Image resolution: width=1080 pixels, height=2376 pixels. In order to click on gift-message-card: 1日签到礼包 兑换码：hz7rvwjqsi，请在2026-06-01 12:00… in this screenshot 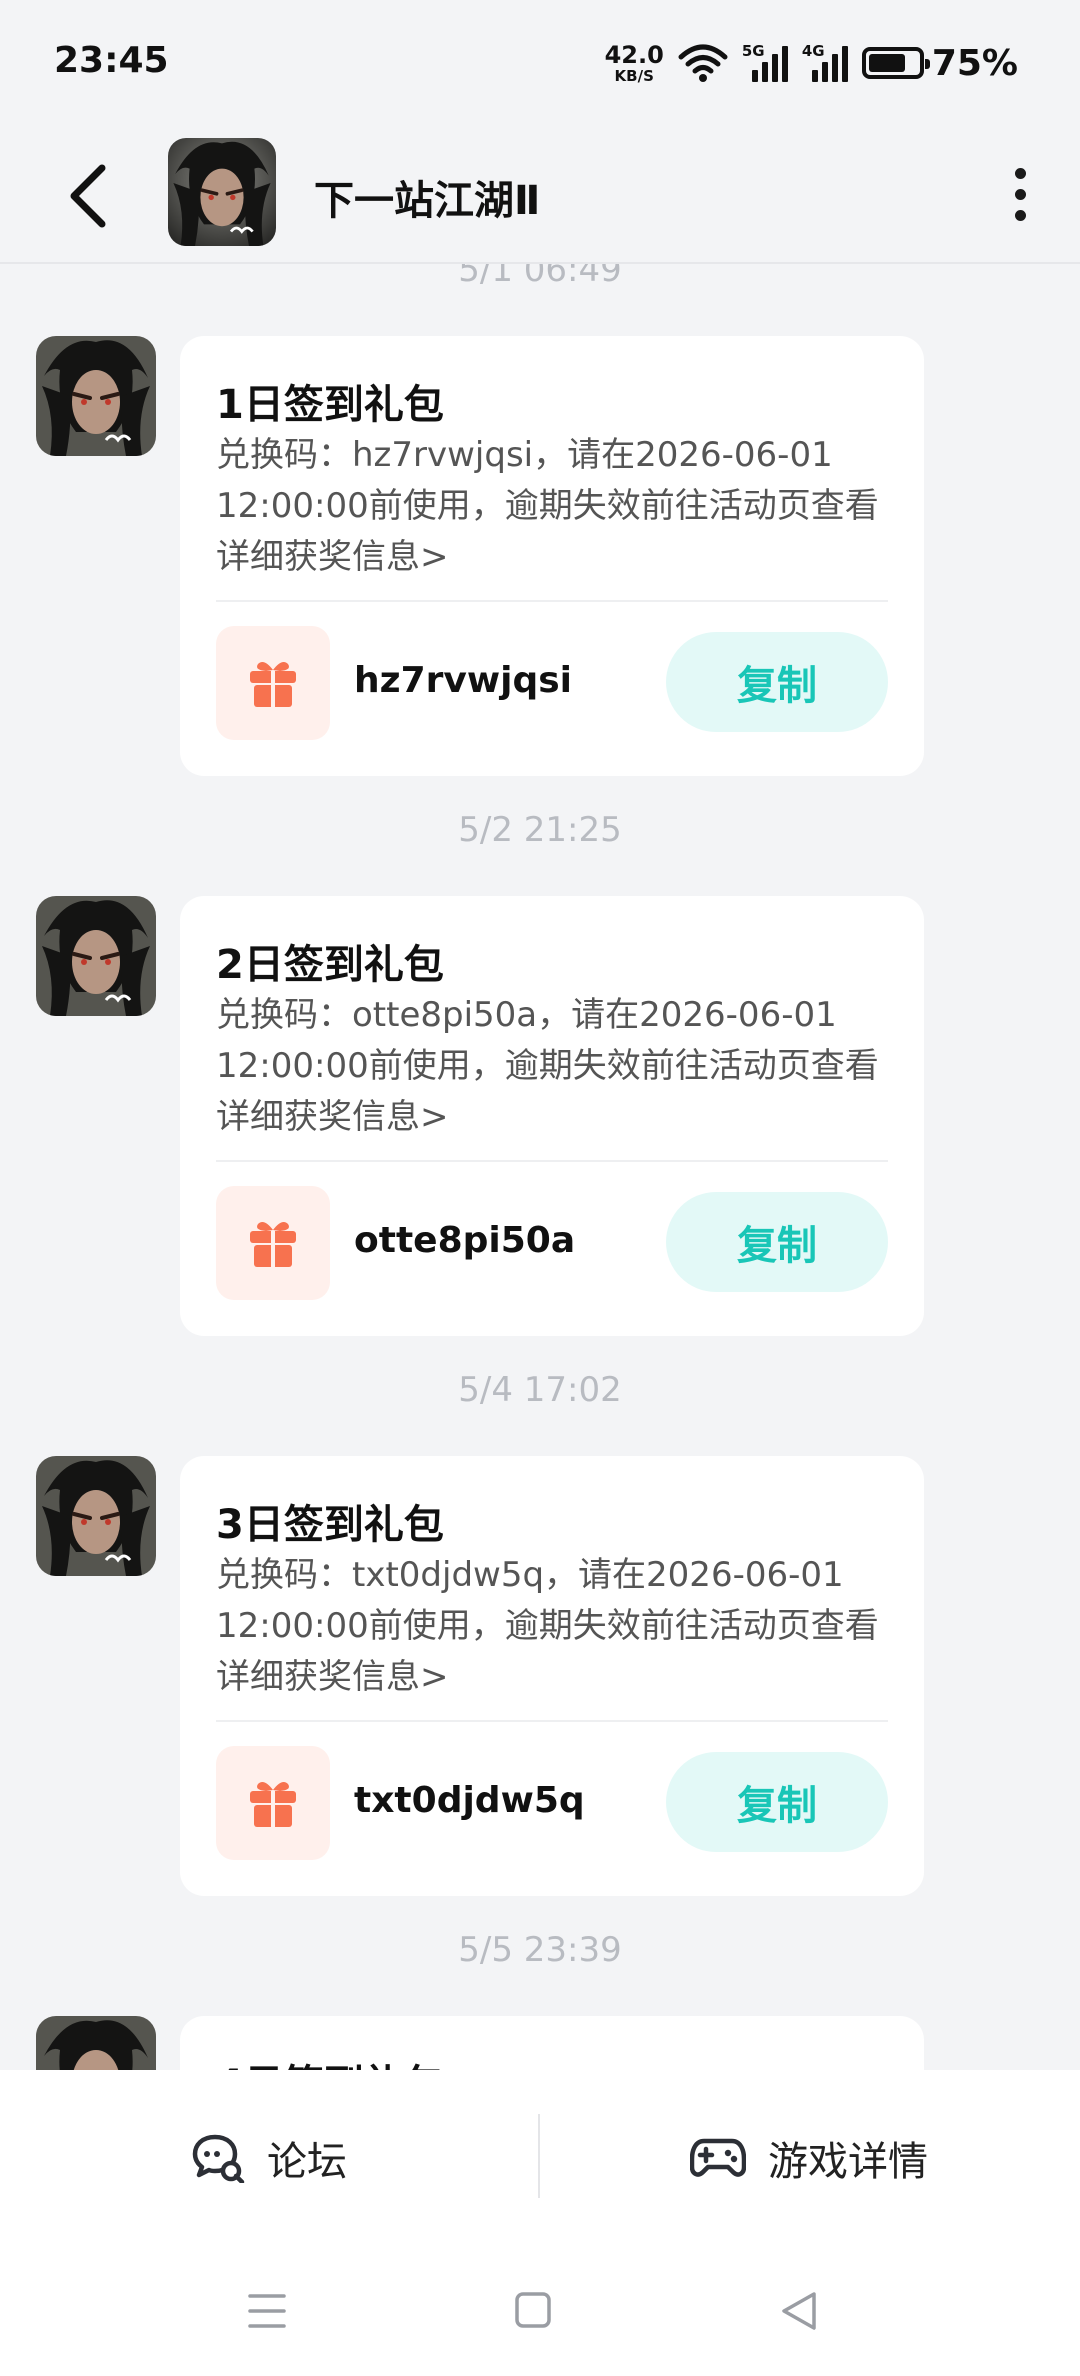, I will do `click(552, 556)`.